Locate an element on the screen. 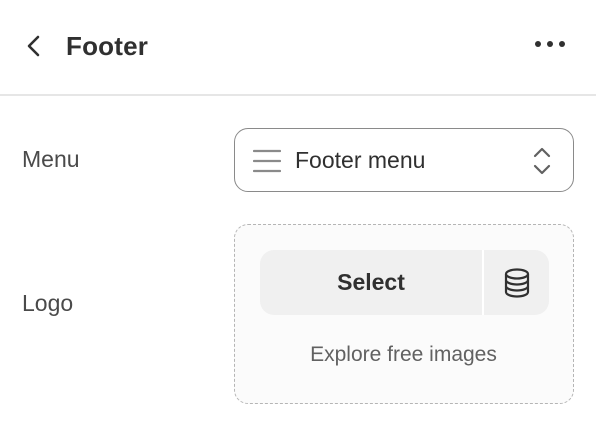 This screenshot has width=596, height=434. more-actions-button is located at coordinates (550, 44).